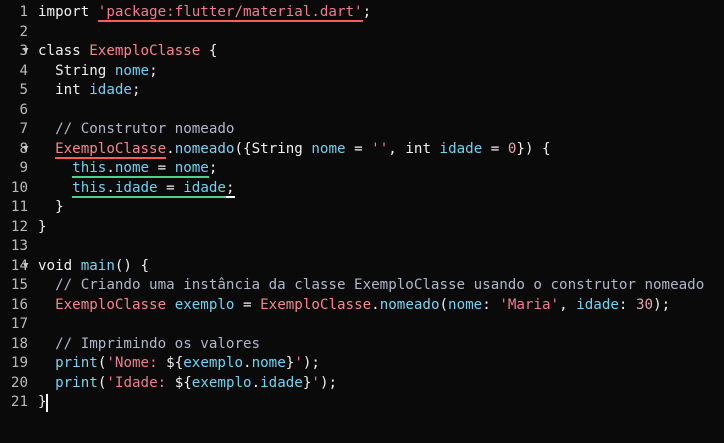 The image size is (724, 443). I want to click on code-line: 13, so click(362, 247).